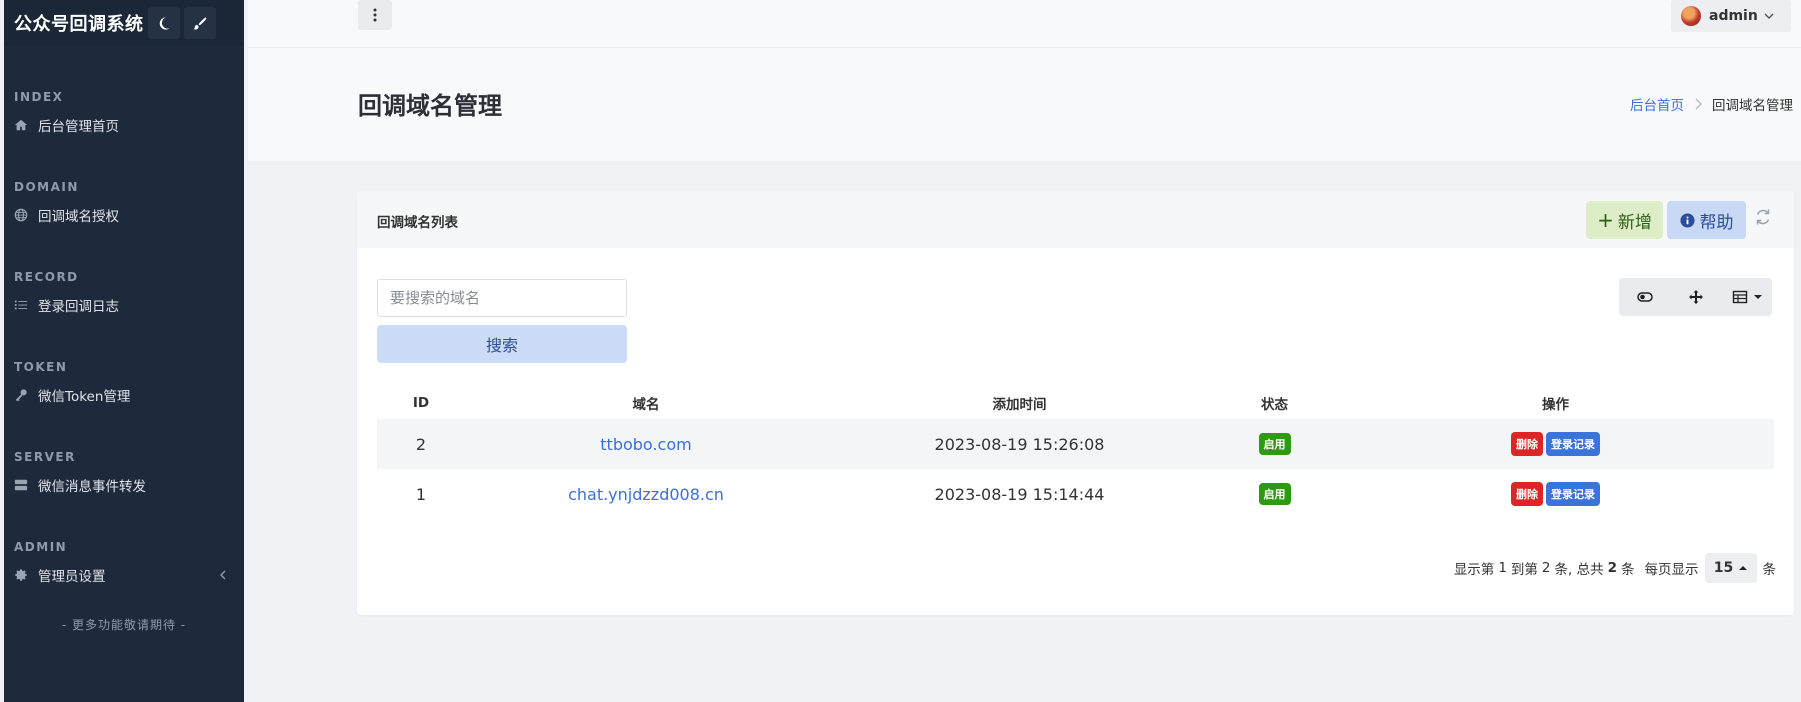 Image resolution: width=1801 pixels, height=702 pixels. Describe the element at coordinates (84, 397) in the screenshot. I see `sidebar-item-label: 微信Token管理` at that location.